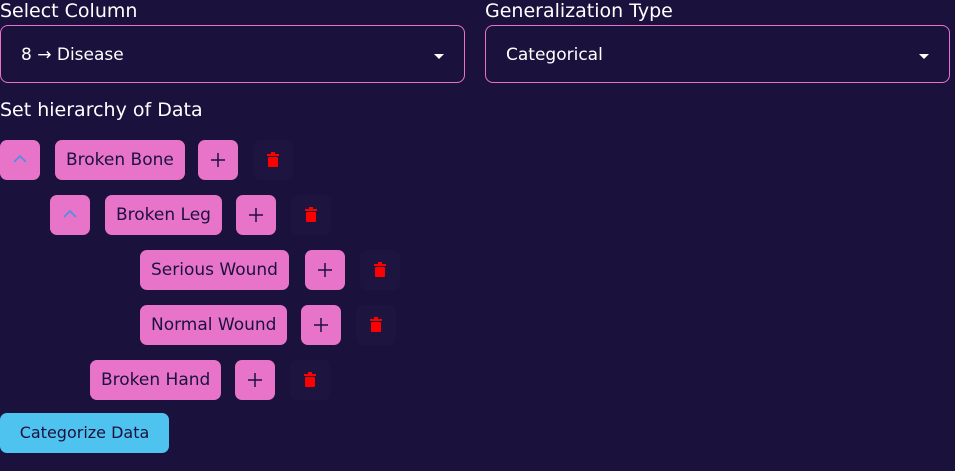 This screenshot has width=955, height=471. What do you see at coordinates (214, 270) in the screenshot?
I see `hierarchy-node: Serious Wound` at bounding box center [214, 270].